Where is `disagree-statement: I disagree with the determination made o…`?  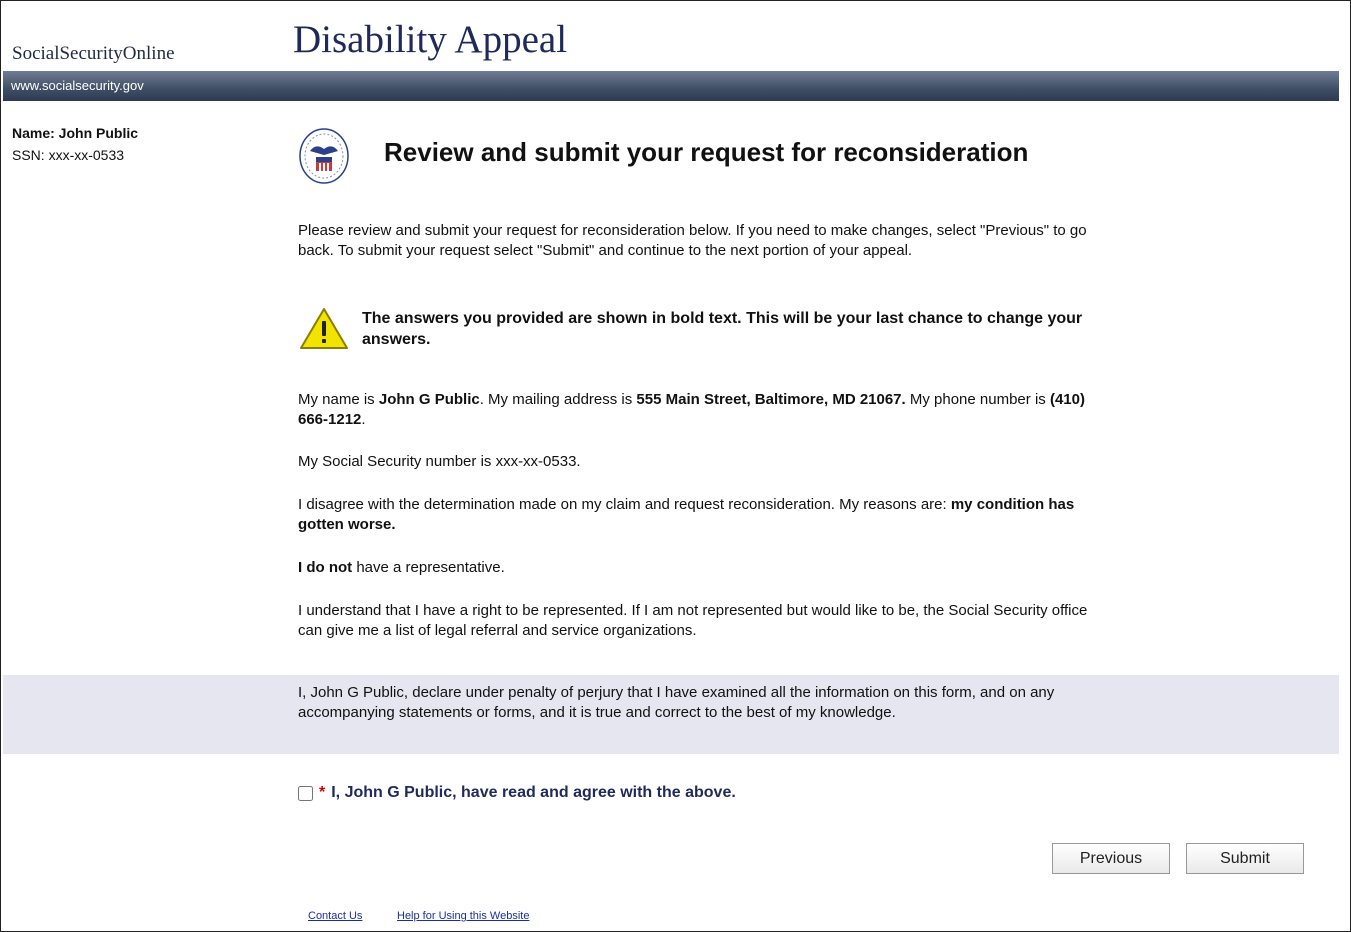 disagree-statement: I disagree with the determination made o… is located at coordinates (700, 515).